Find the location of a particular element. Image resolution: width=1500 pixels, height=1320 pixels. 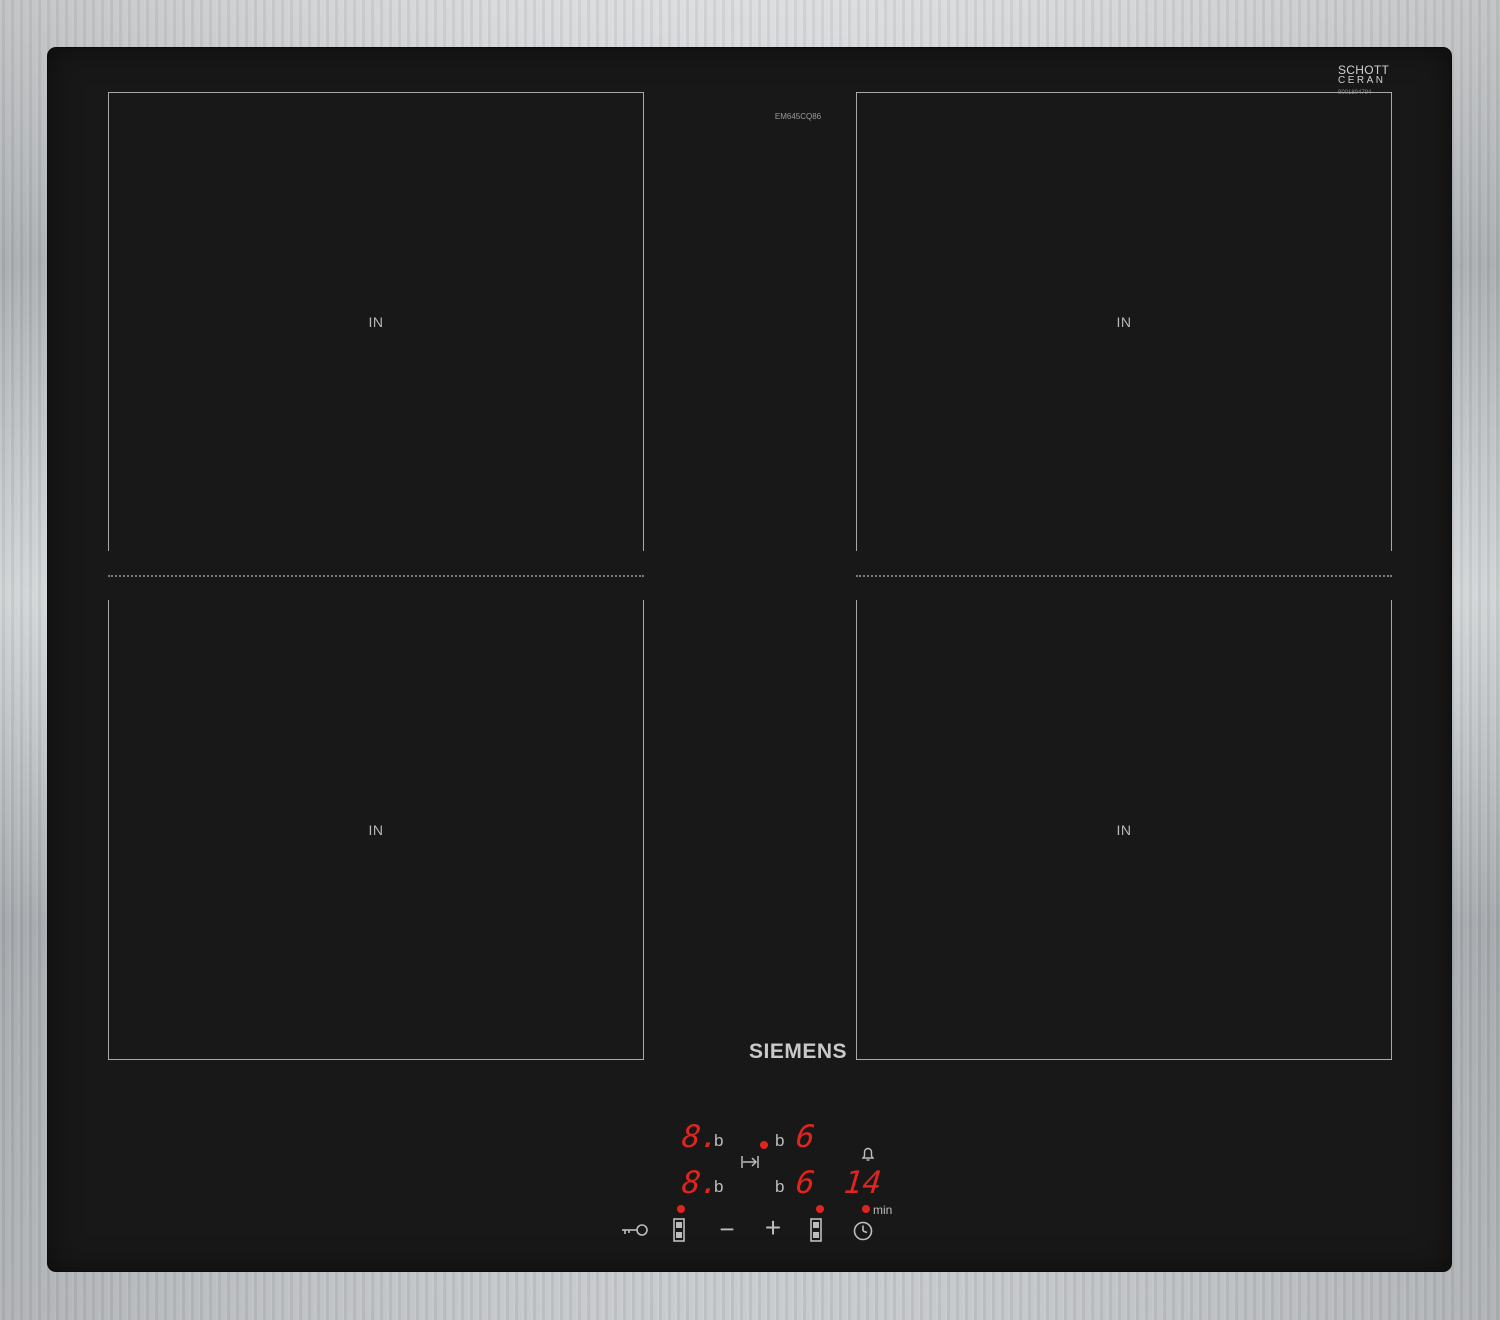

front-right-boost-label: b is located at coordinates (780, 1186).